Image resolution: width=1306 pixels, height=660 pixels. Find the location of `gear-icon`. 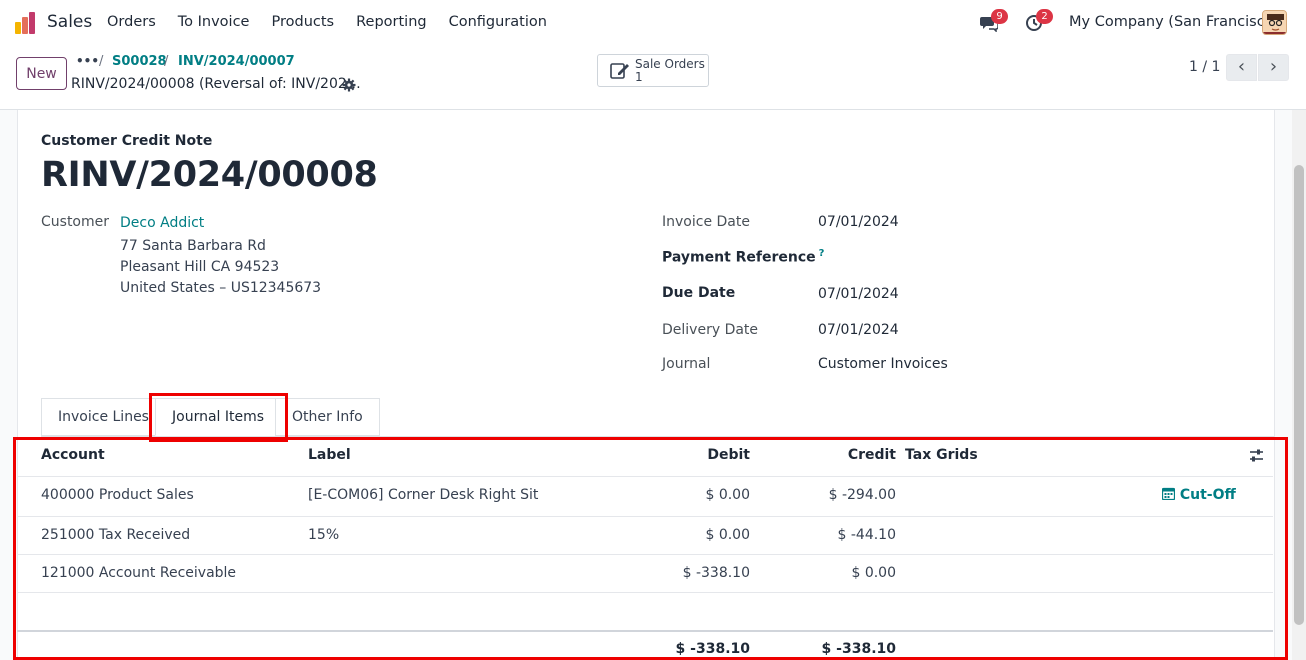

gear-icon is located at coordinates (349, 85).